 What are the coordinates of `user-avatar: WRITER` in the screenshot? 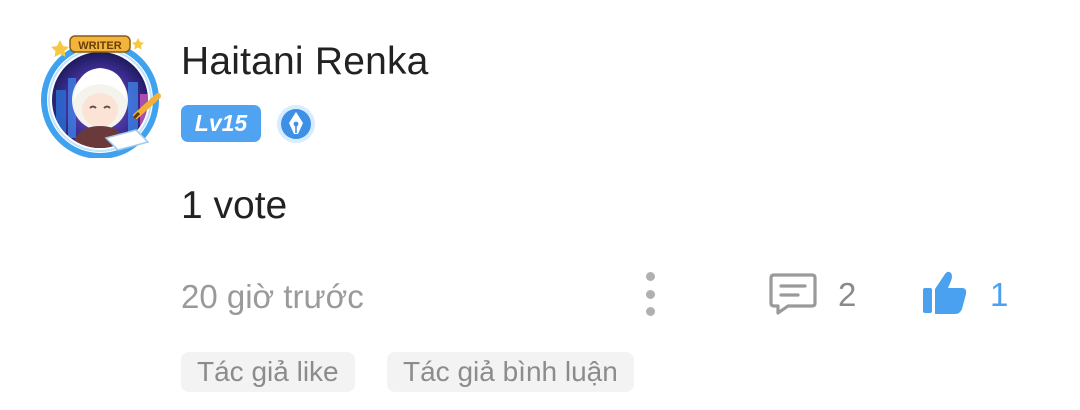 It's located at (100, 94).